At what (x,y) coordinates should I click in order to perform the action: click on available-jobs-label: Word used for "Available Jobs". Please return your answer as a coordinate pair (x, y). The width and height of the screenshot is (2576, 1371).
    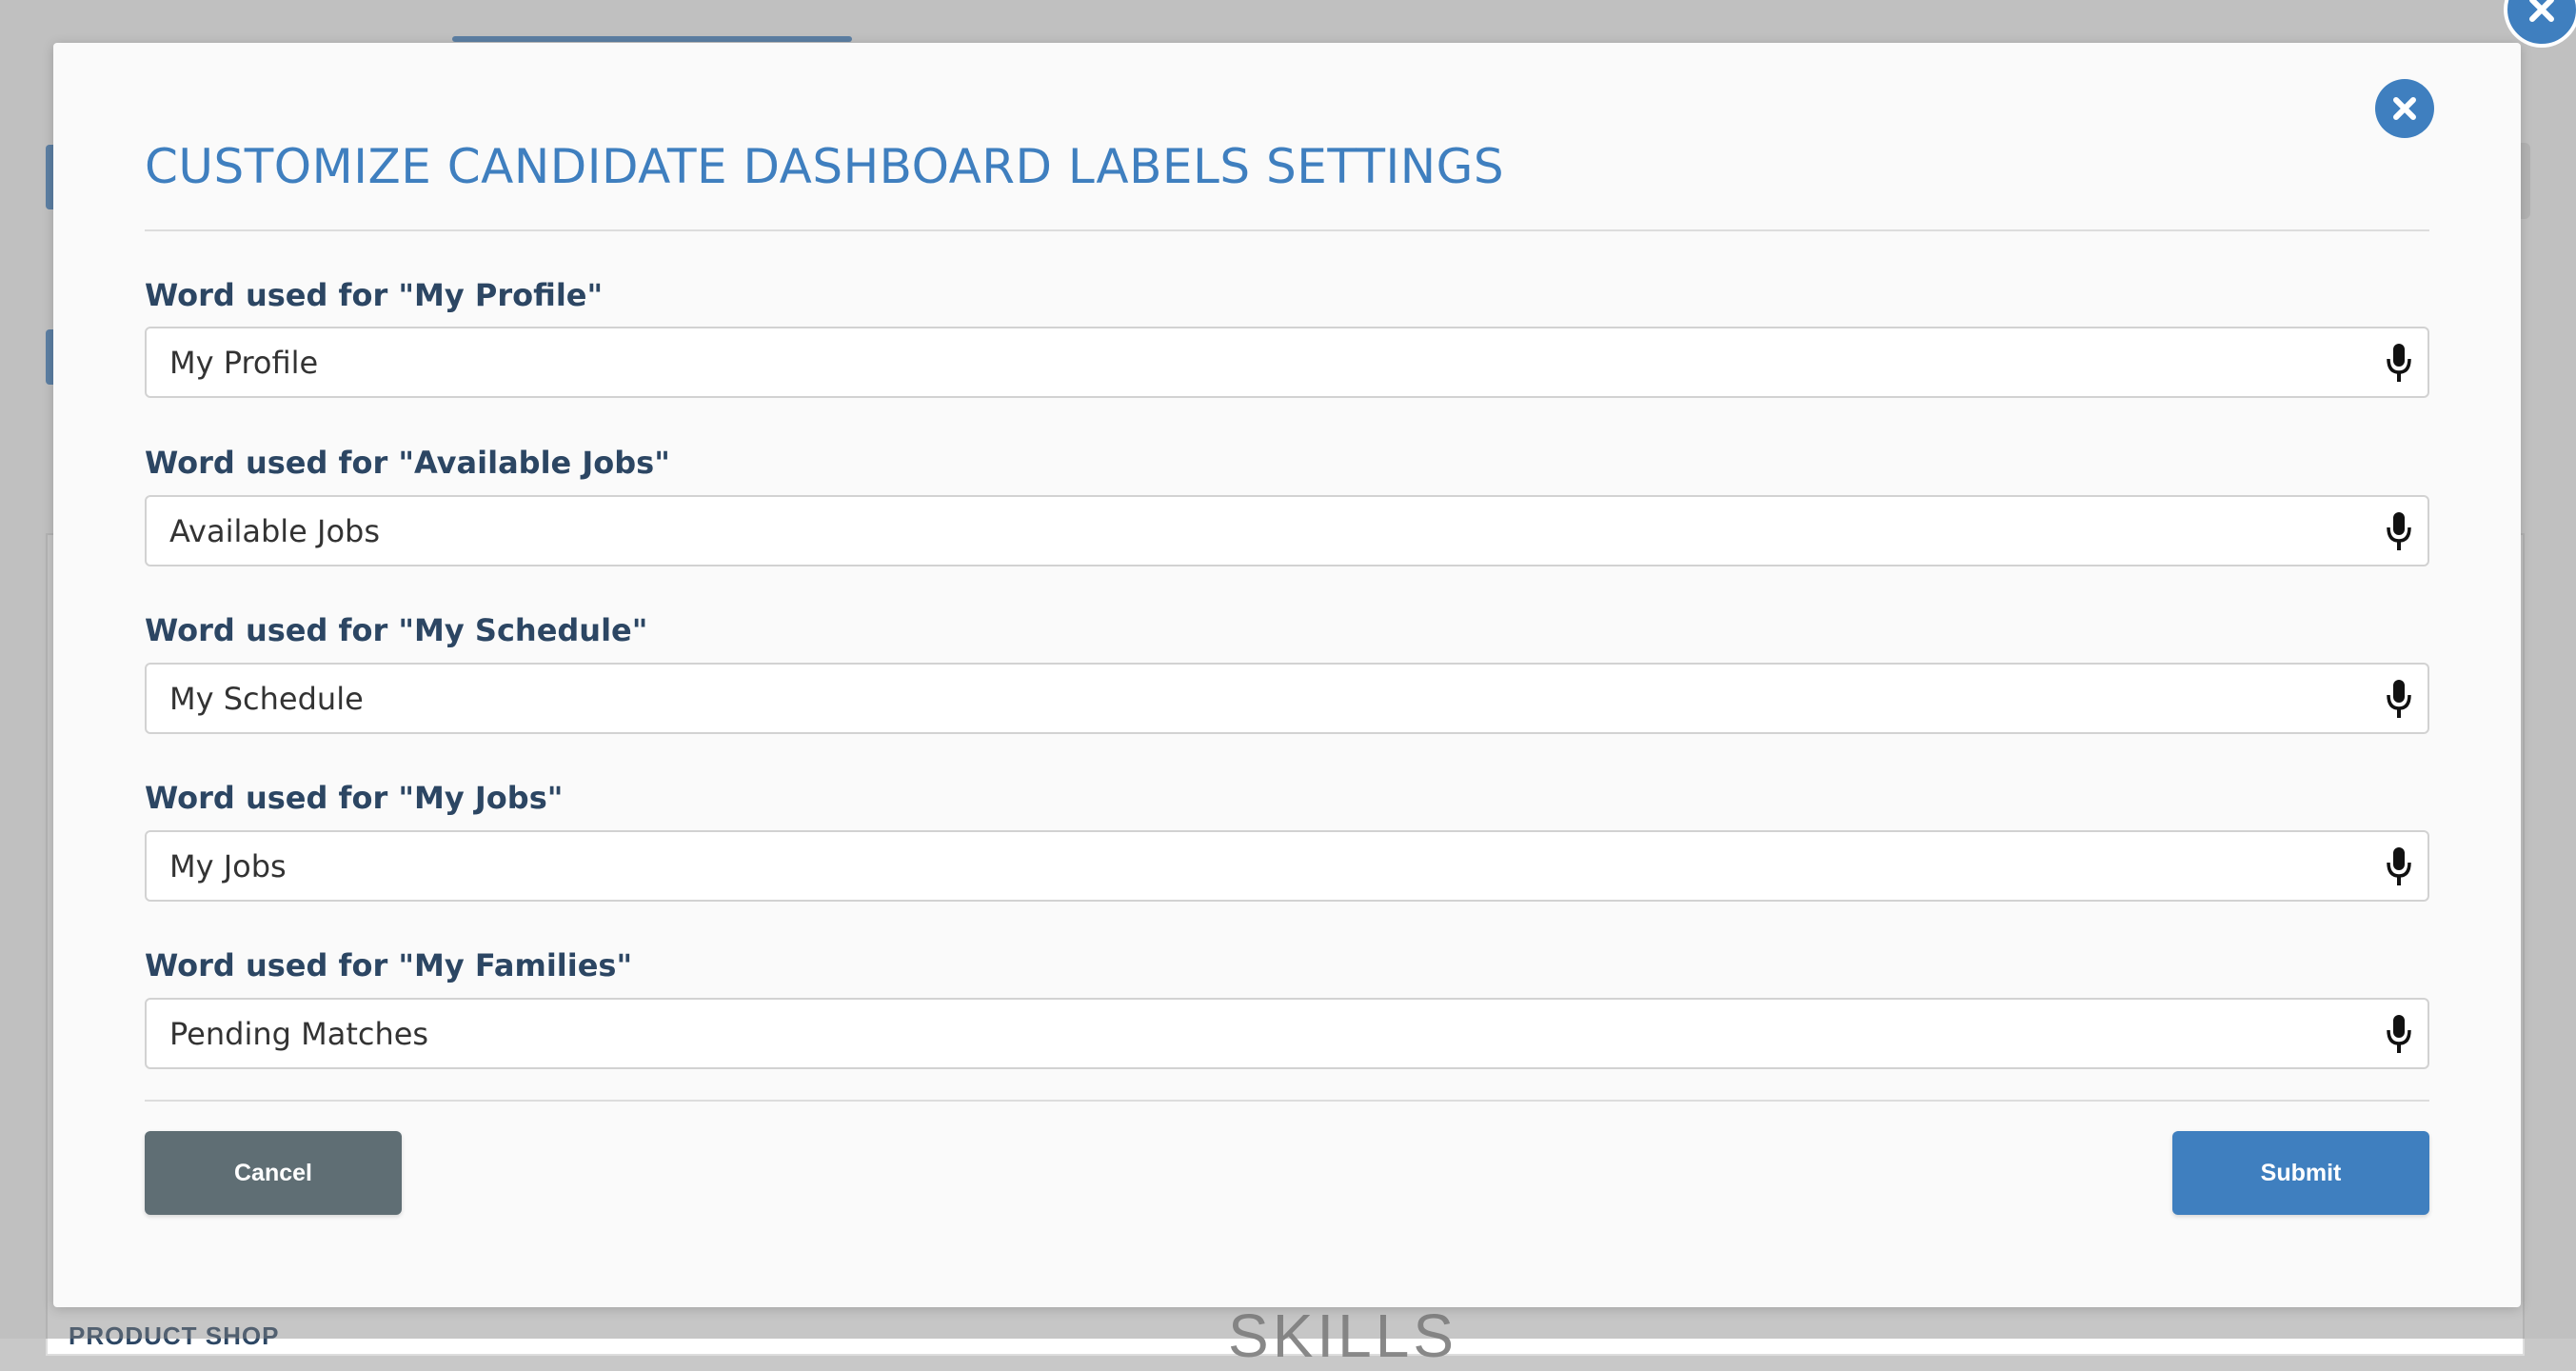
    Looking at the image, I should click on (407, 463).